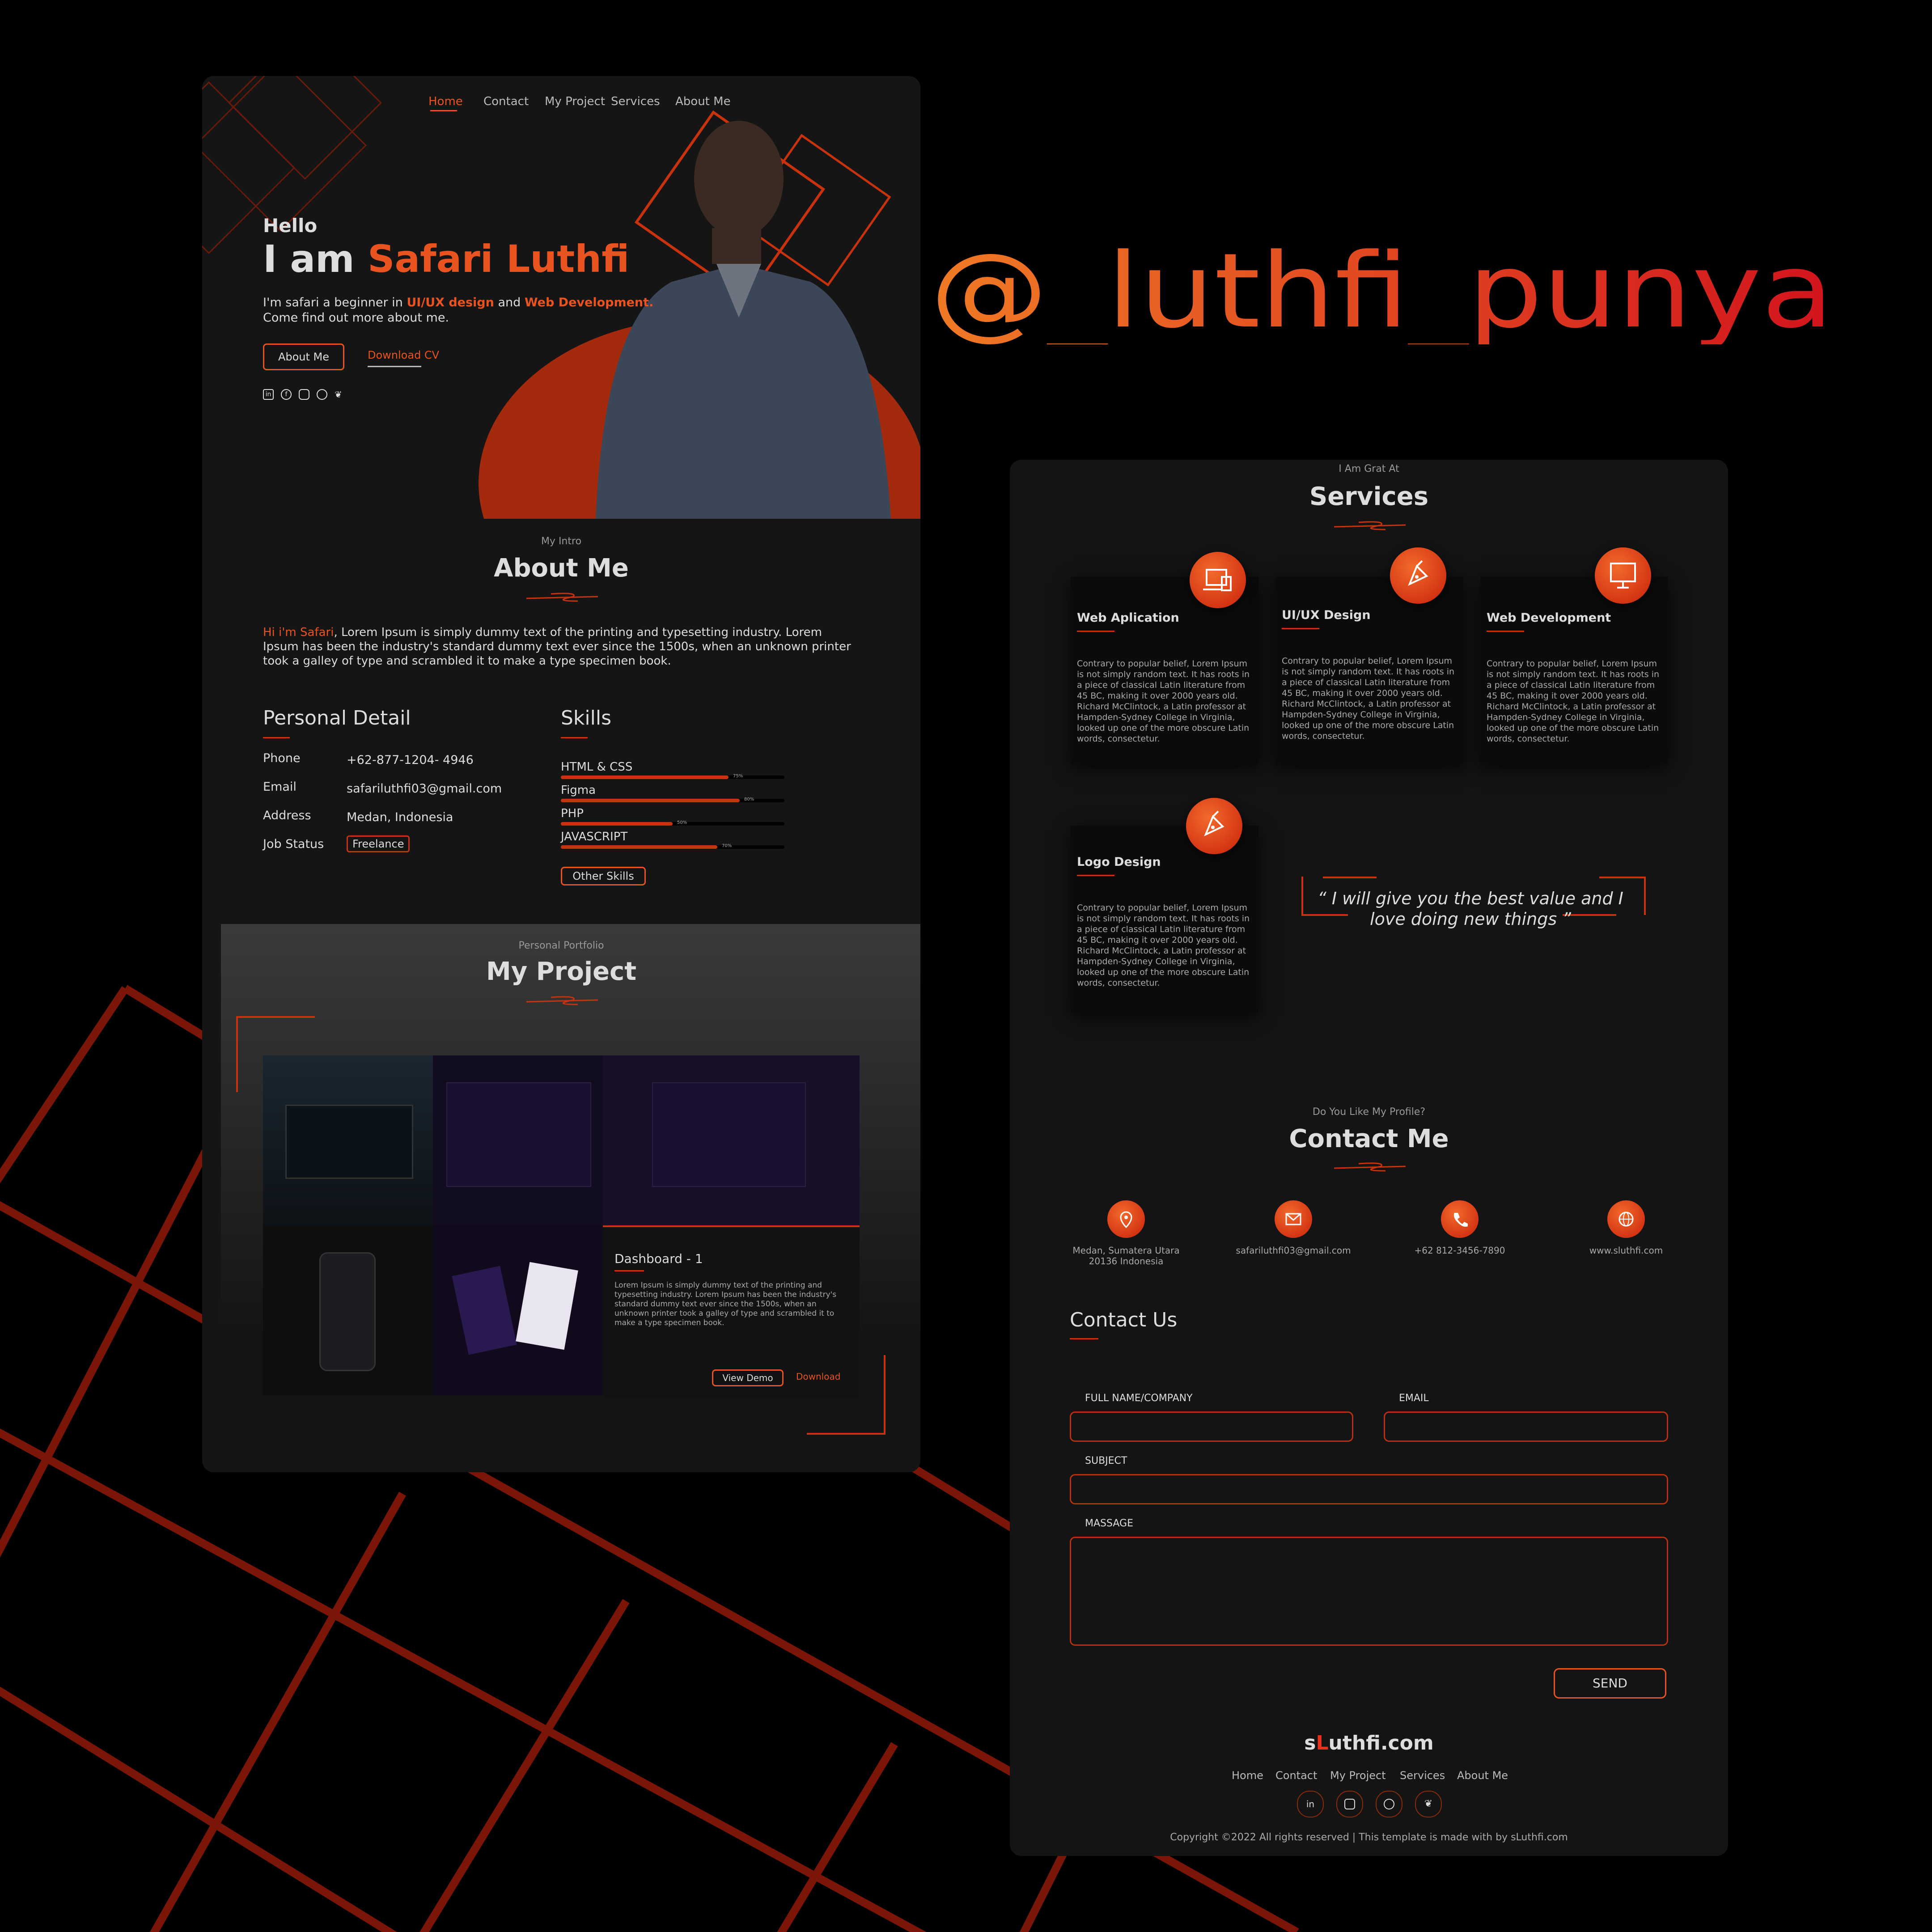 The height and width of the screenshot is (1932, 1932). I want to click on service-title: UI/UX Design, so click(1326, 615).